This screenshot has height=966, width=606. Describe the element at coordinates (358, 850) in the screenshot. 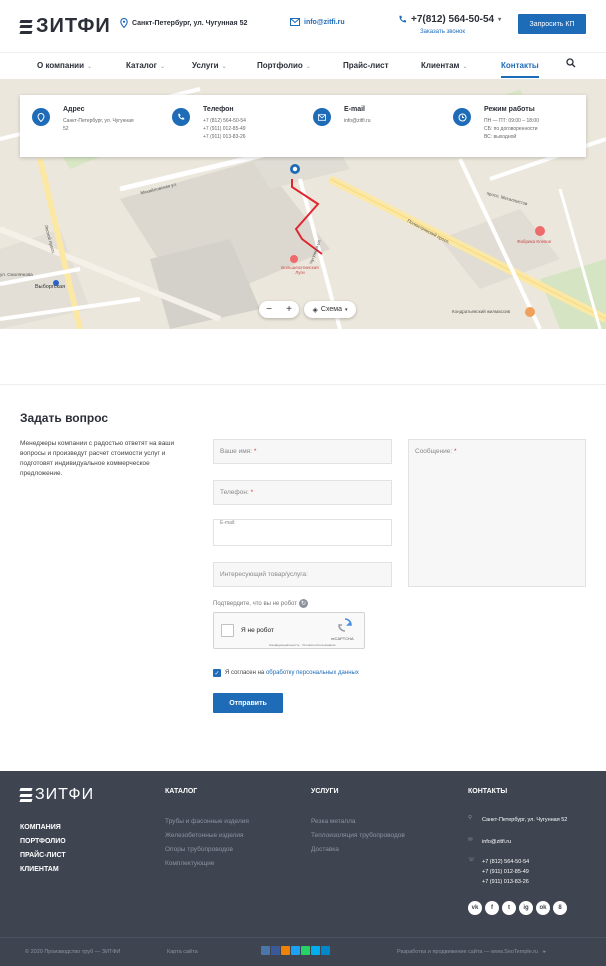

I see `footer-service-link: Доставка` at that location.